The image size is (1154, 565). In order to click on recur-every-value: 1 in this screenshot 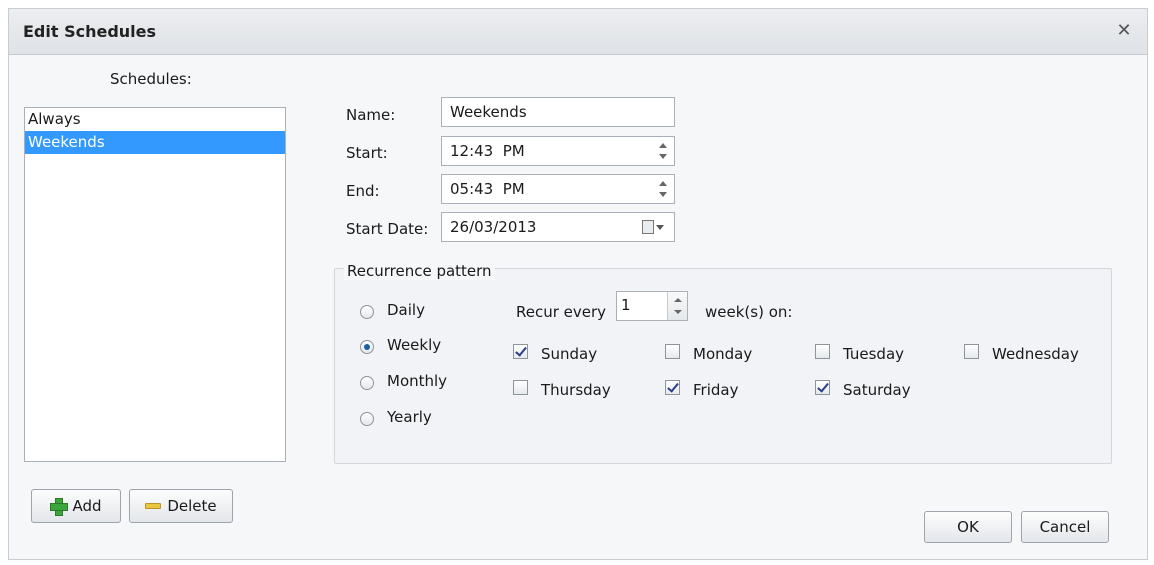, I will do `click(626, 305)`.